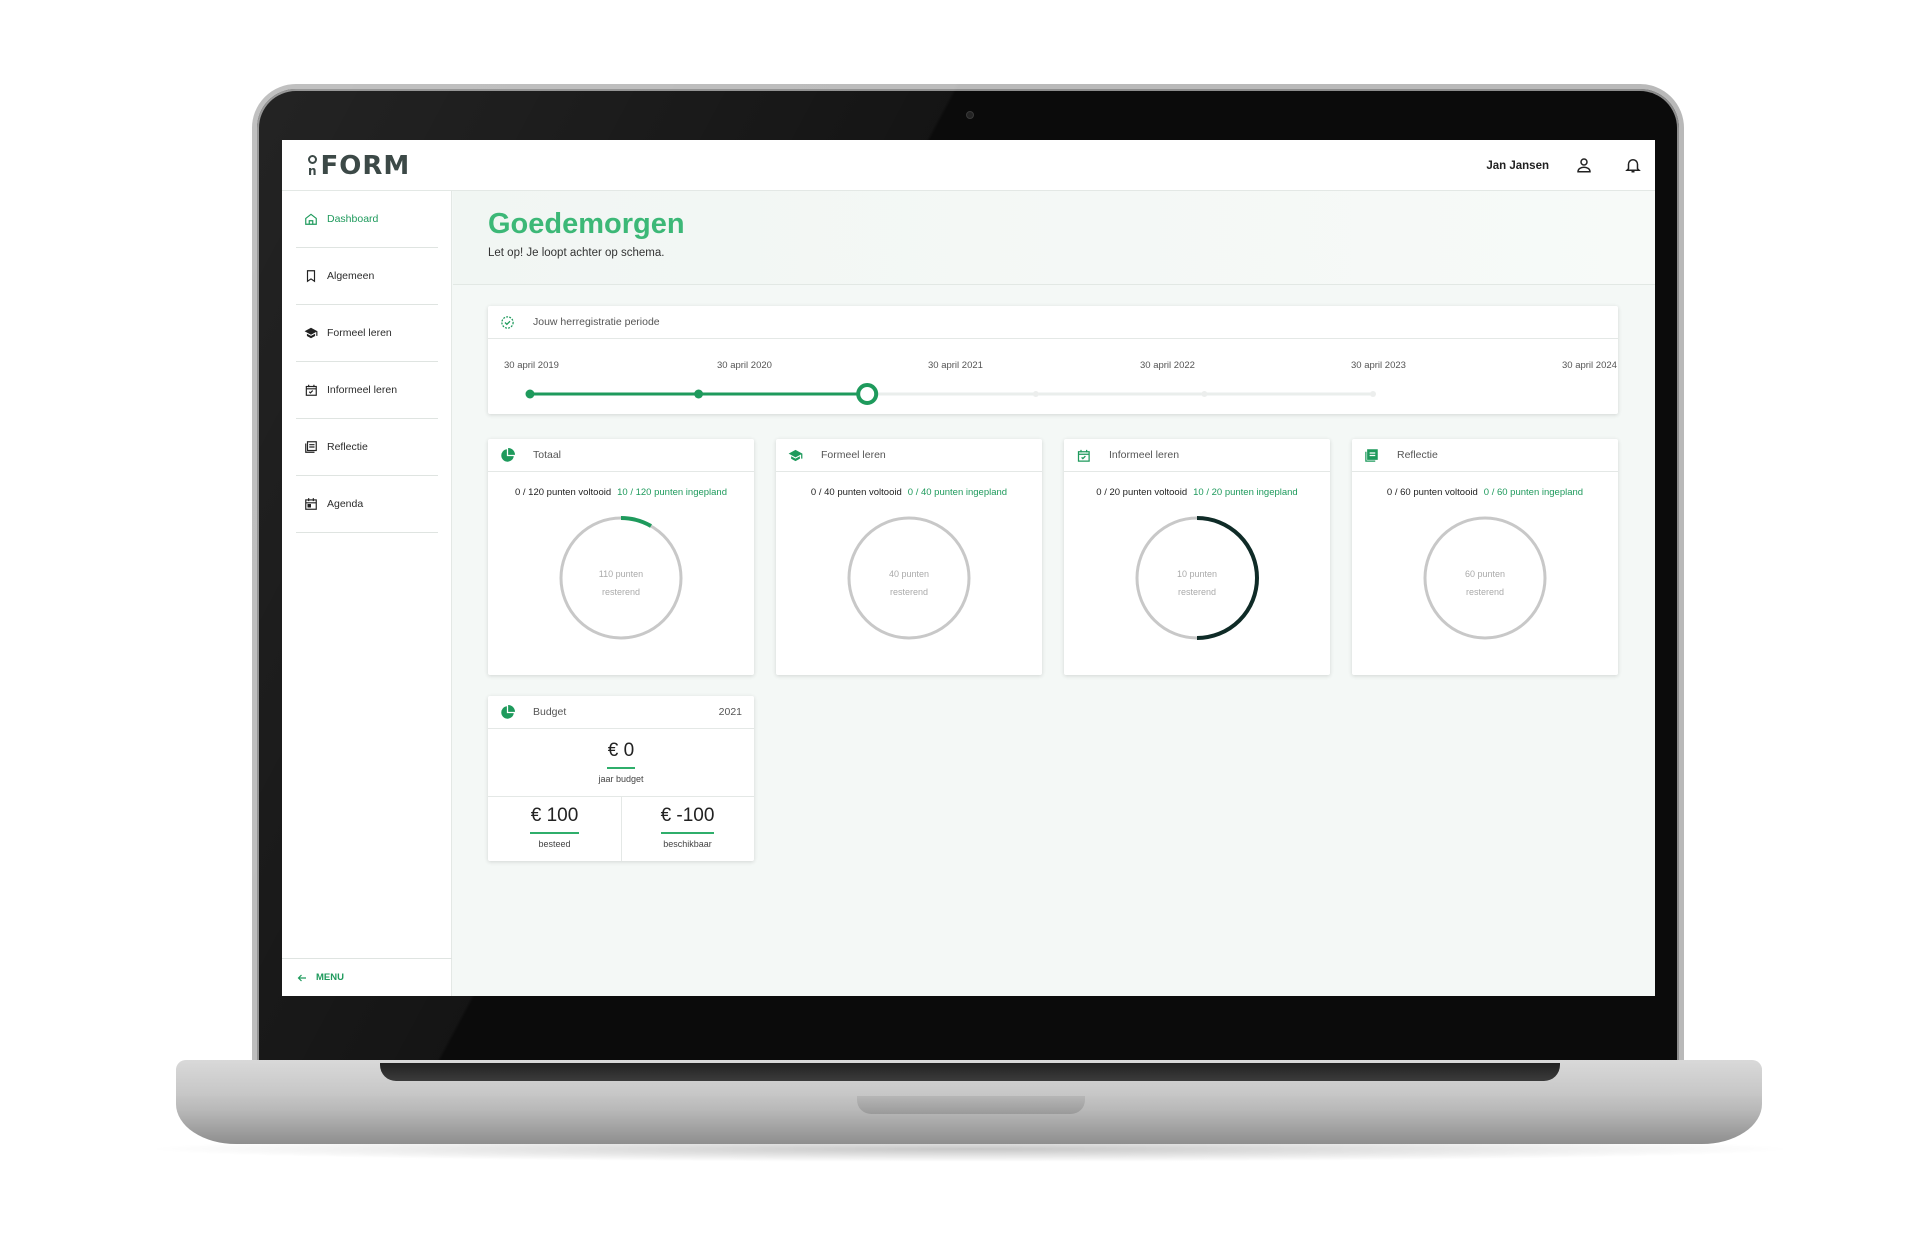  What do you see at coordinates (1485, 583) in the screenshot?
I see `ring-label: 60 punten resterend` at bounding box center [1485, 583].